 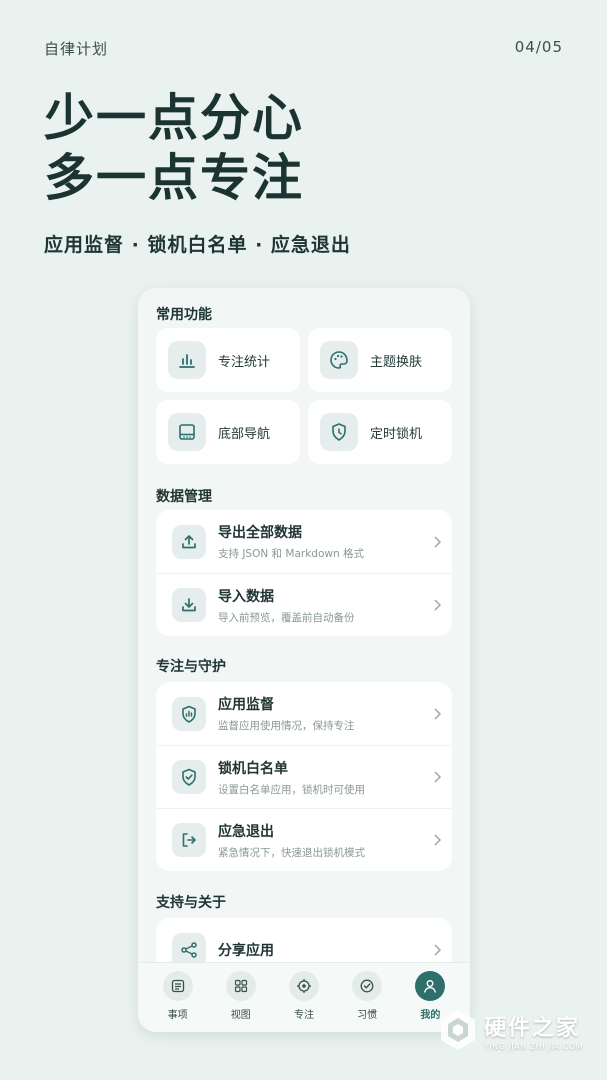 I want to click on tile-focus-stats: 专注统计, so click(x=228, y=360).